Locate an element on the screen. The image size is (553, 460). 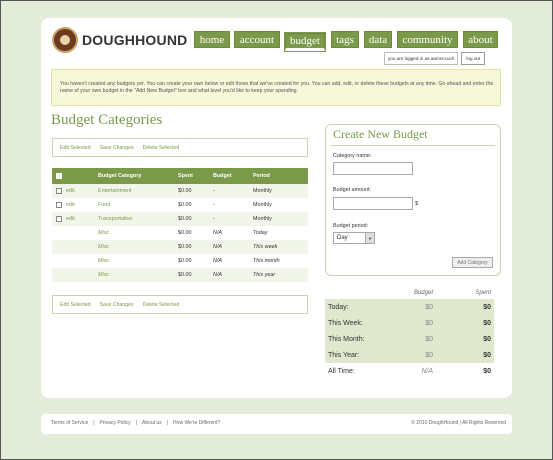
brand-name: DOUGHHOUND is located at coordinates (135, 40).